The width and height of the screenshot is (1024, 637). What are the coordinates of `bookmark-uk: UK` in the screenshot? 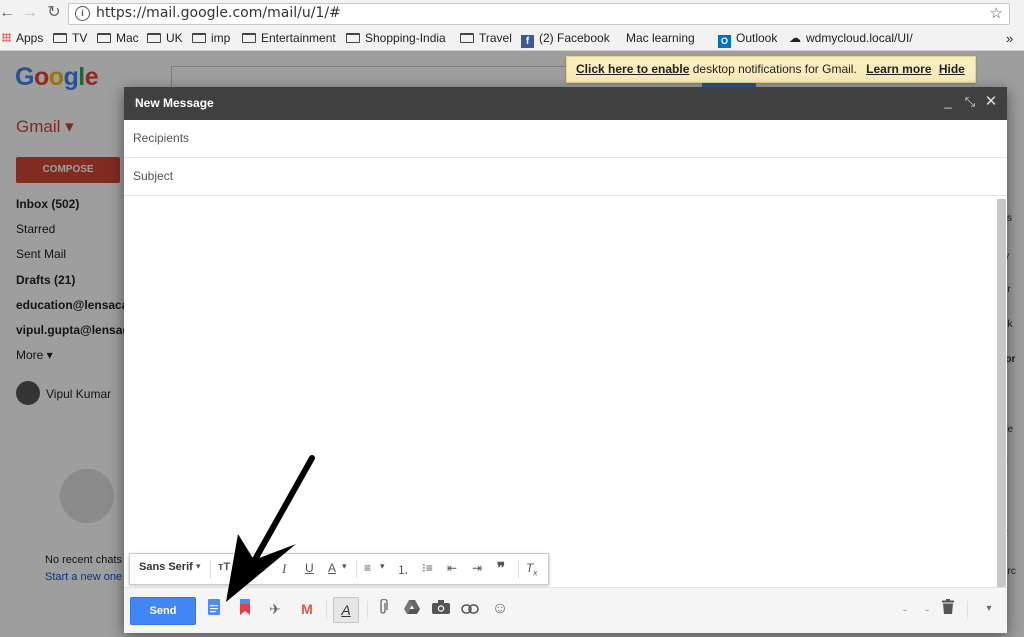 It's located at (165, 38).